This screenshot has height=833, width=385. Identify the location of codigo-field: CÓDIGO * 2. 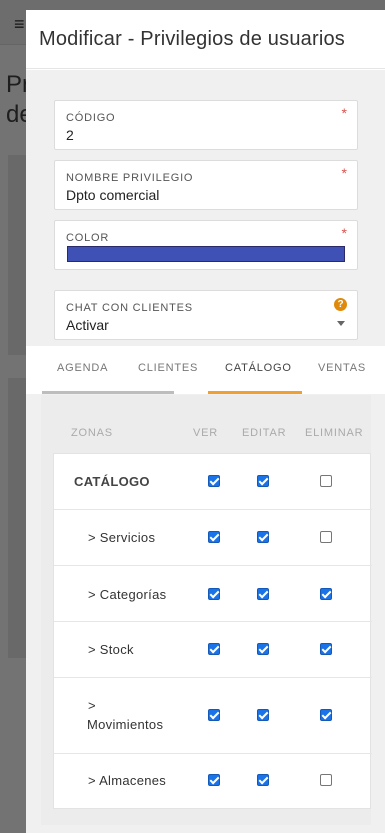
(206, 125).